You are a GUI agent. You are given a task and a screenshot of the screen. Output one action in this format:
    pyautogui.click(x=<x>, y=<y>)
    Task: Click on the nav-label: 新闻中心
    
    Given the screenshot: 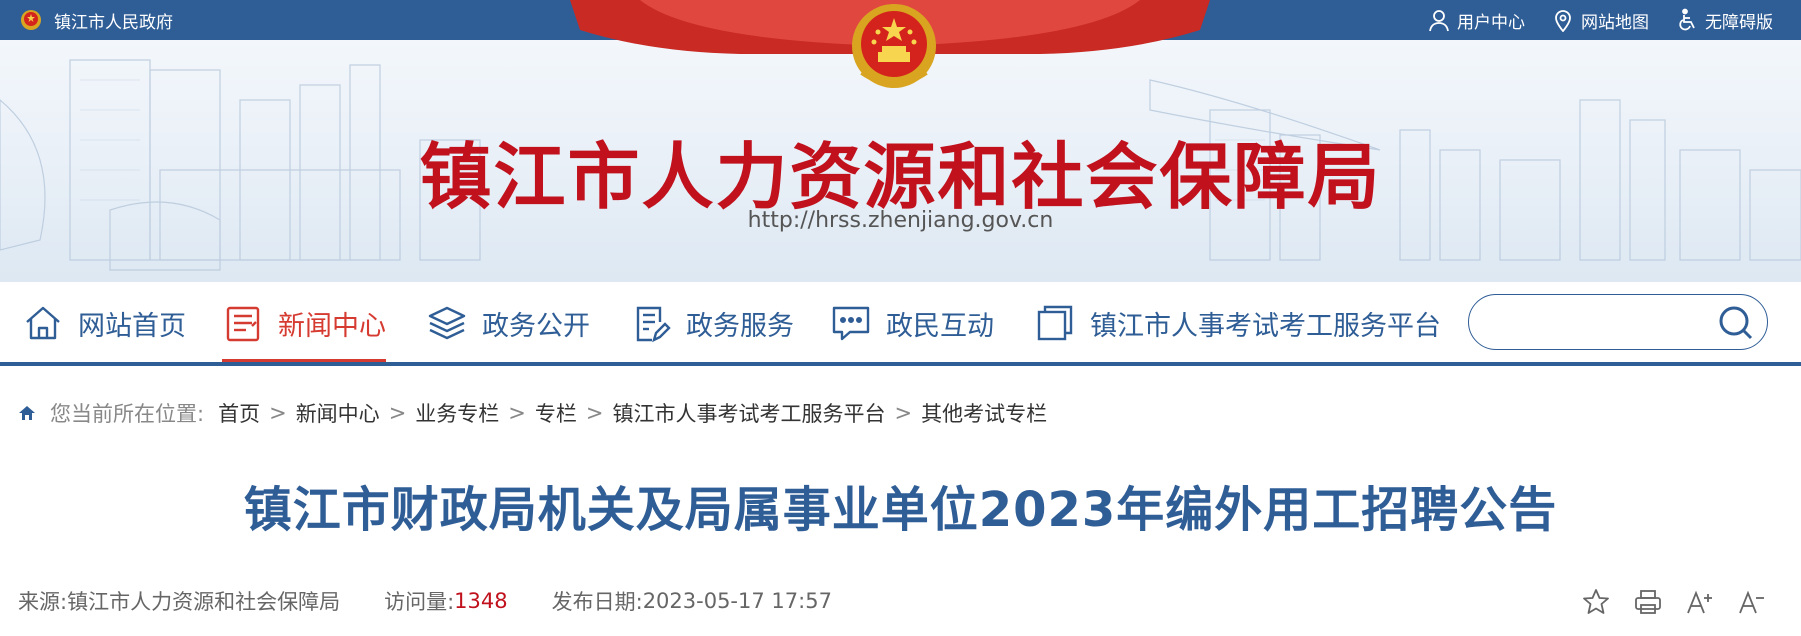 What is the action you would take?
    pyautogui.click(x=332, y=326)
    